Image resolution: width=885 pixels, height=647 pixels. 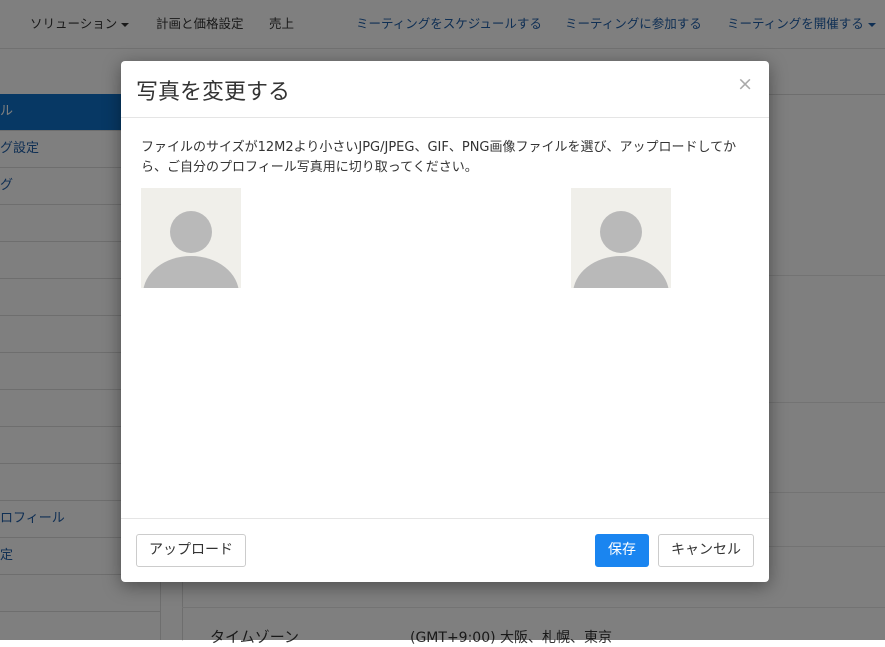 I want to click on cancel-button: キャンセル, so click(x=706, y=550).